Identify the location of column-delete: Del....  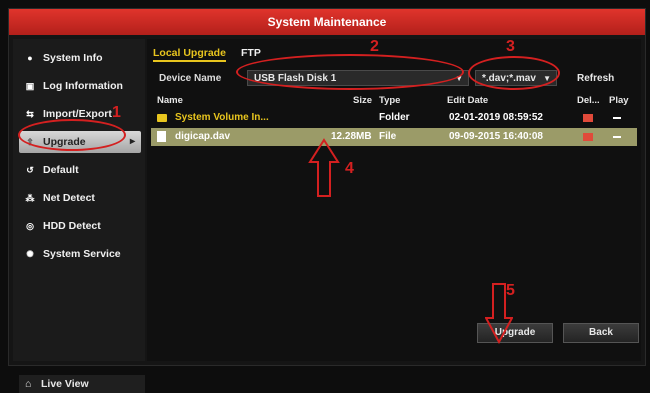
(588, 100).